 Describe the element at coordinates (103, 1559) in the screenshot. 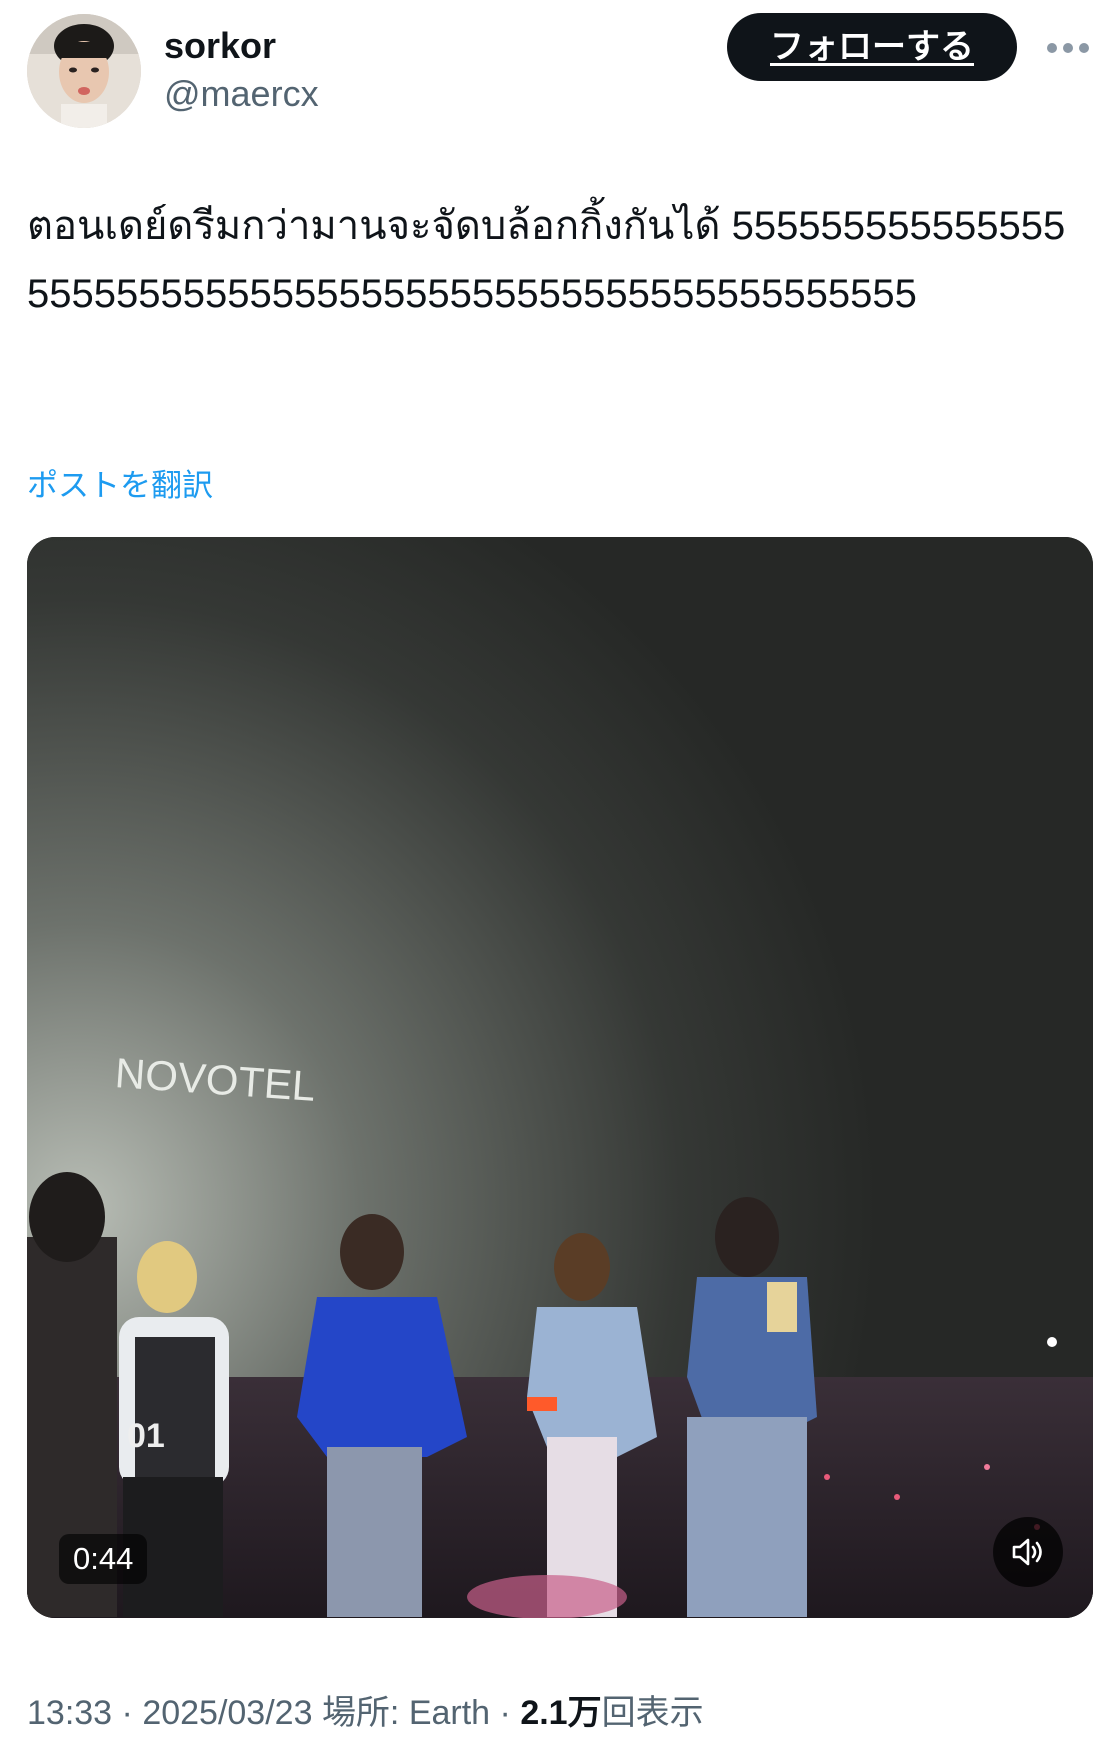

I see `video-duration: 0:44` at that location.